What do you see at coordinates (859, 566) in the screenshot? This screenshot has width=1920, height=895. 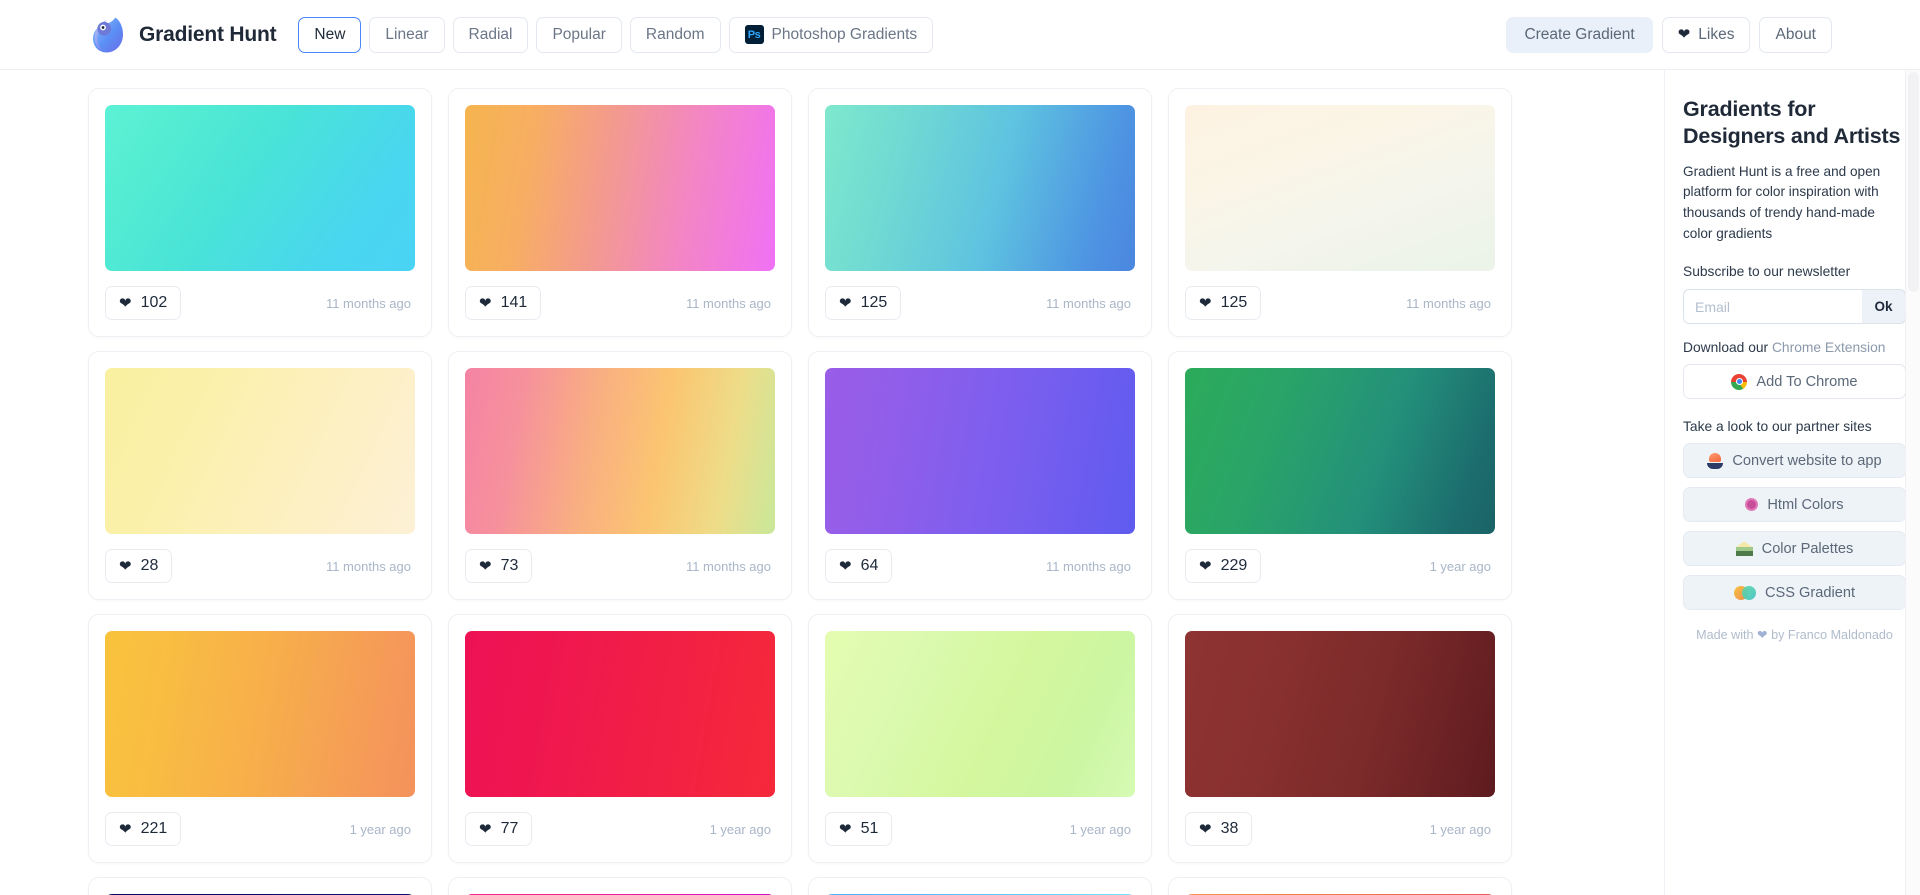 I see `like-button: ❤ 64` at bounding box center [859, 566].